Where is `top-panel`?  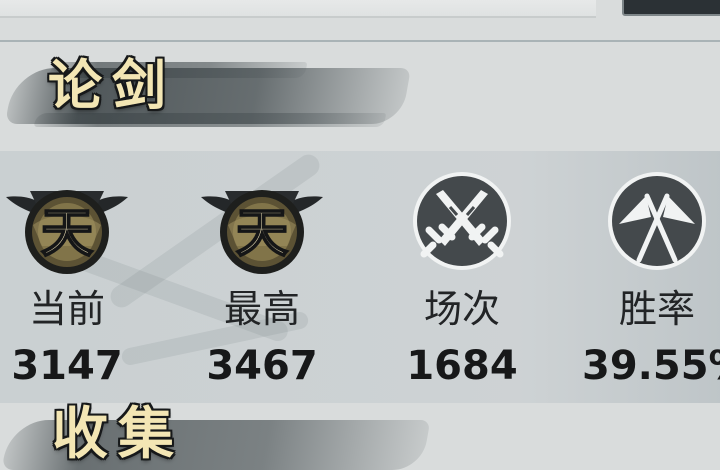
top-panel is located at coordinates (298, 9).